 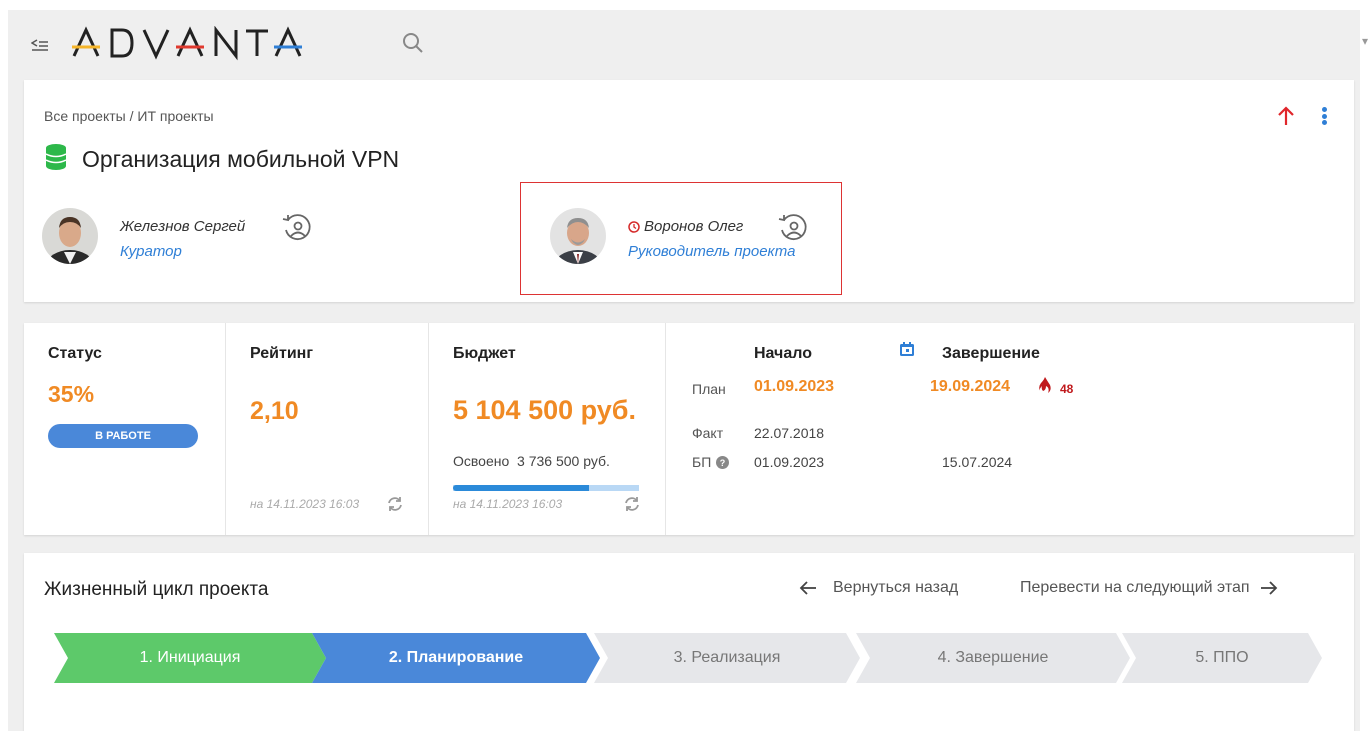 What do you see at coordinates (907, 351) in the screenshot?
I see `calendar-icon` at bounding box center [907, 351].